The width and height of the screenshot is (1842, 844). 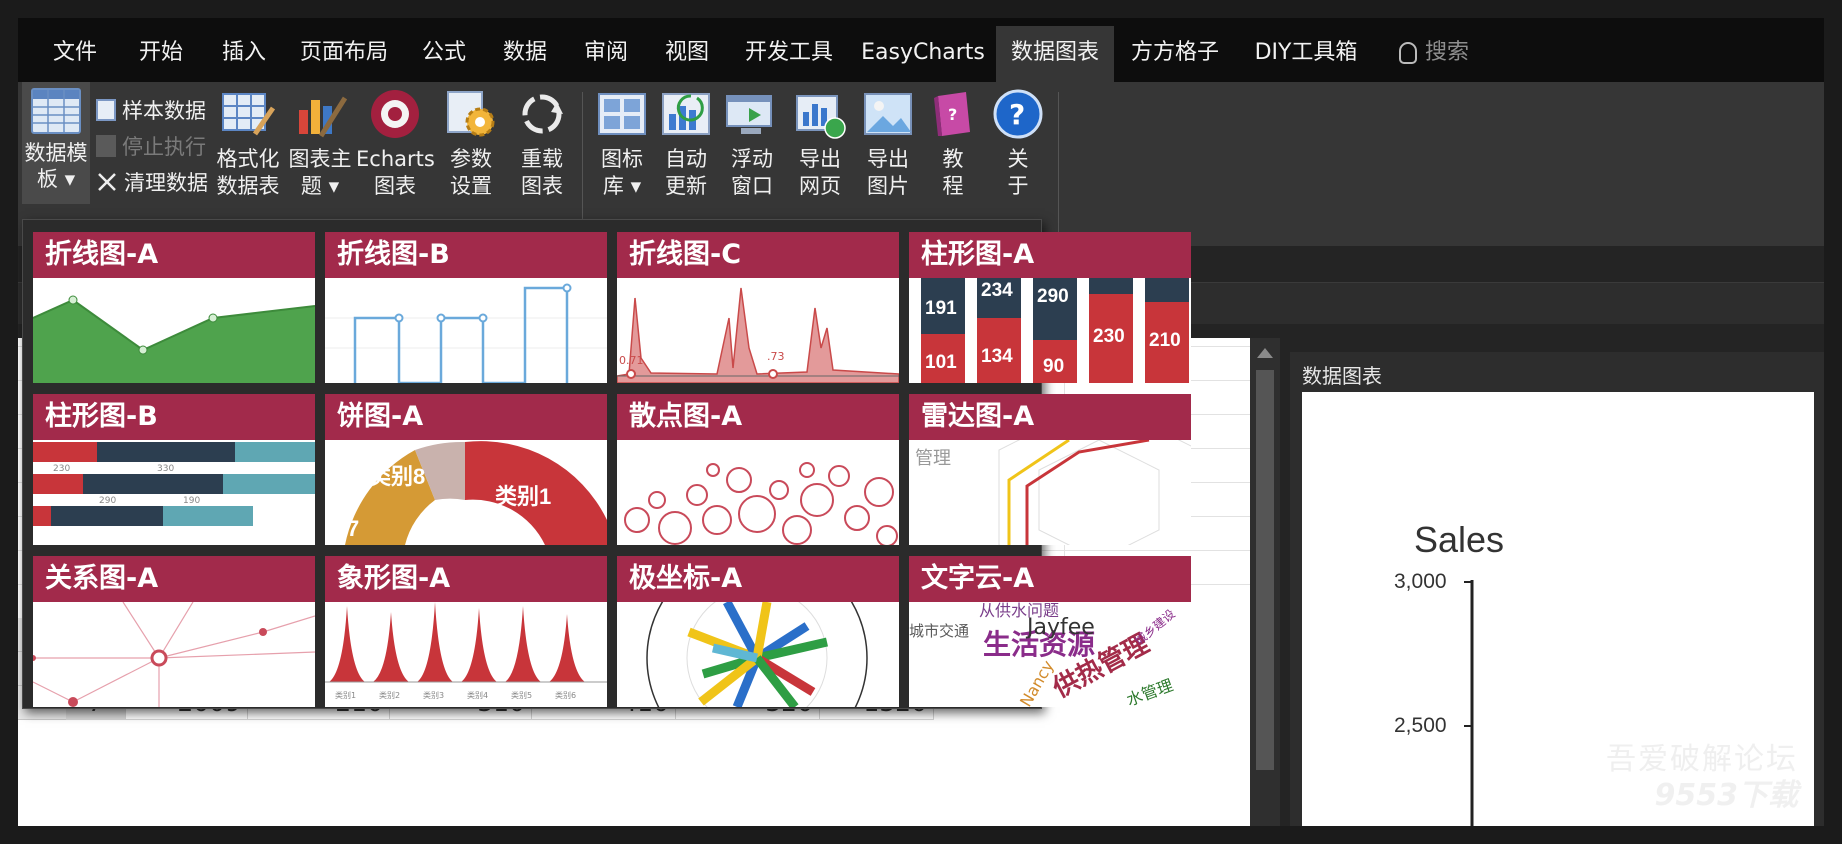 What do you see at coordinates (542, 144) in the screenshot?
I see `reload-button: 重载 图表` at bounding box center [542, 144].